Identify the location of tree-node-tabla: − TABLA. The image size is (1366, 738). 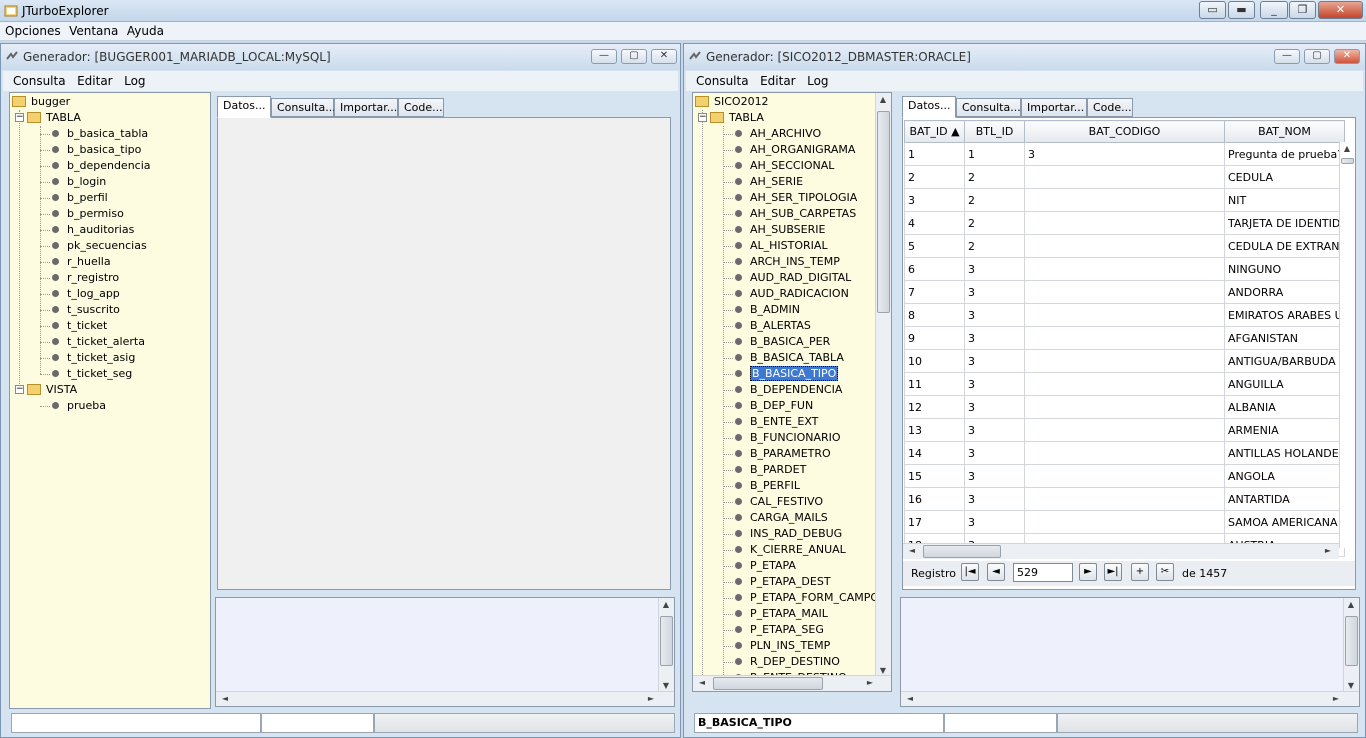
(48, 118).